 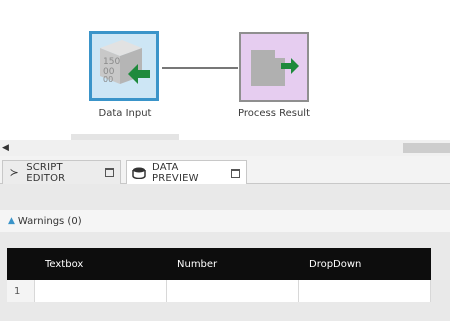 I want to click on warnings-bar: ▲ Warnings (0), so click(x=225, y=221).